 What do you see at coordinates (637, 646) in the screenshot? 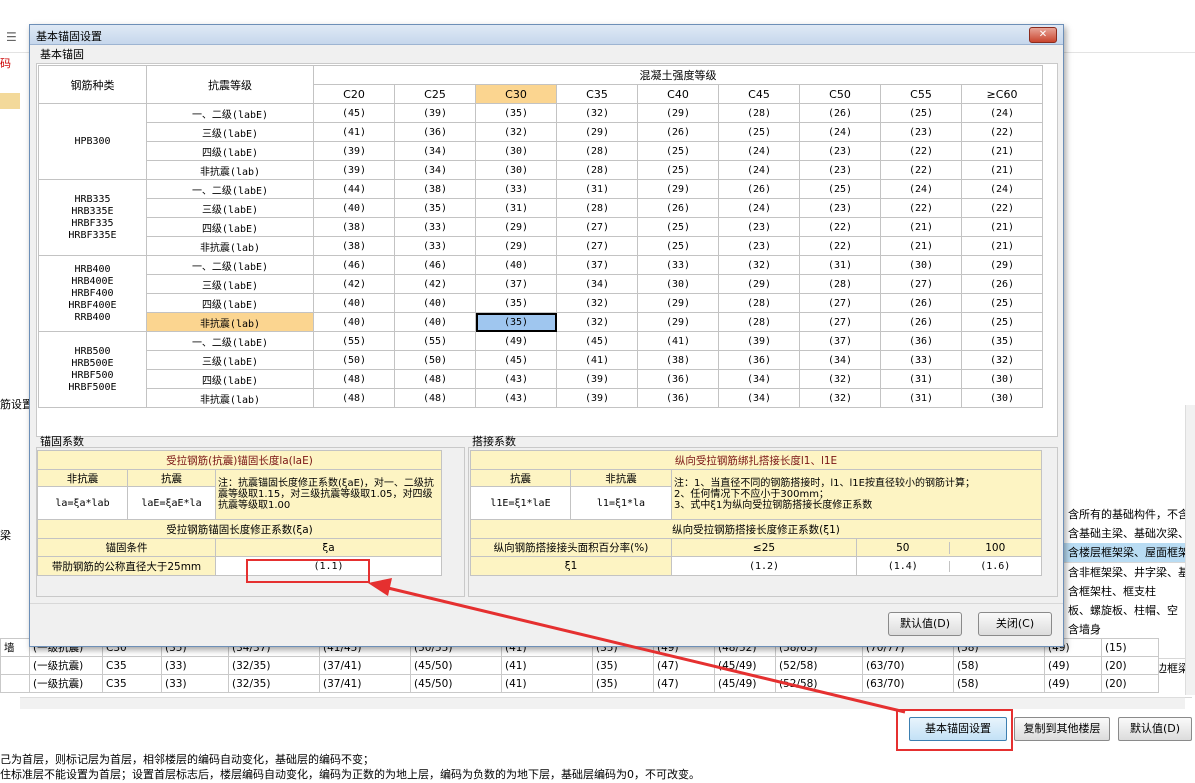
I see `annotation-arrow` at bounding box center [637, 646].